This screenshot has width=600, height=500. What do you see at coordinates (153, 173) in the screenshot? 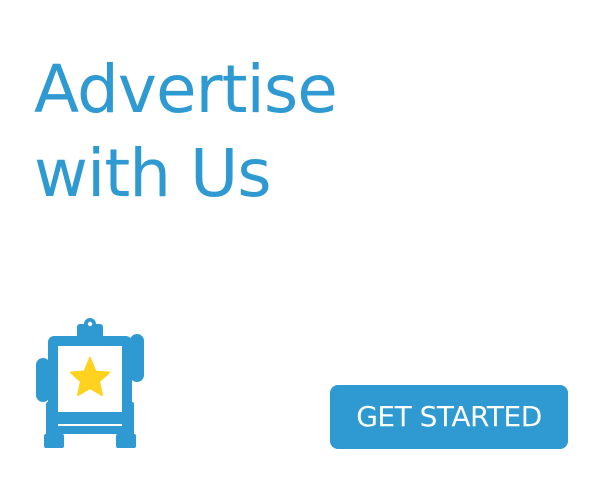
I see `headline-line-2: with Us` at bounding box center [153, 173].